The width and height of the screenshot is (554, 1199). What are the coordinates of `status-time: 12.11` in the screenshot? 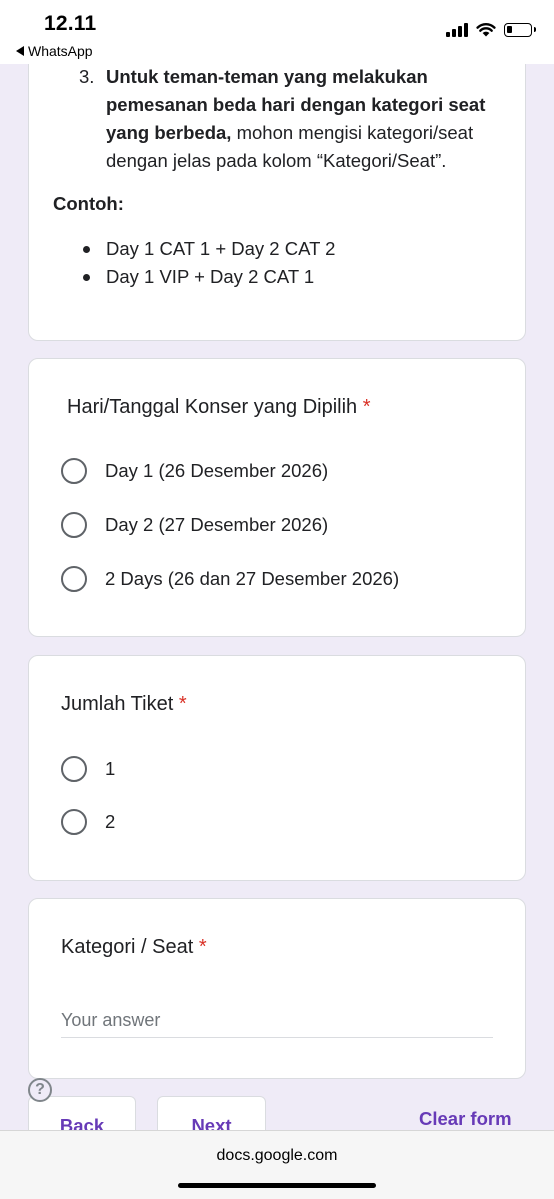 It's located at (70, 23).